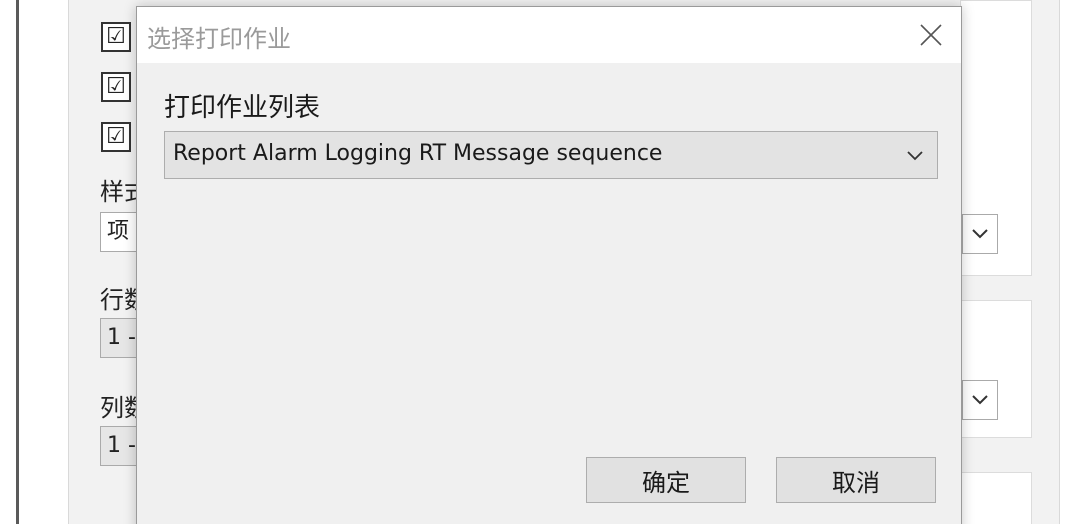  I want to click on close-icon, so click(931, 35).